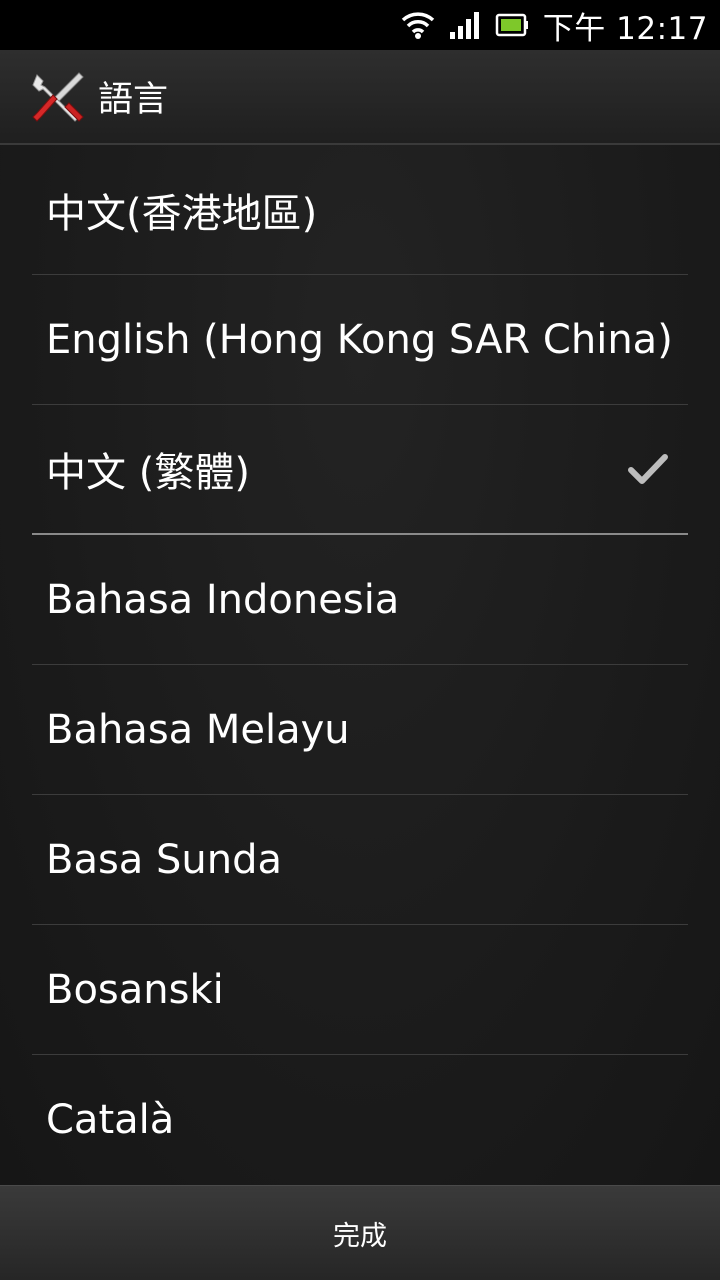  Describe the element at coordinates (110, 1120) in the screenshot. I see `language-label: Català` at that location.